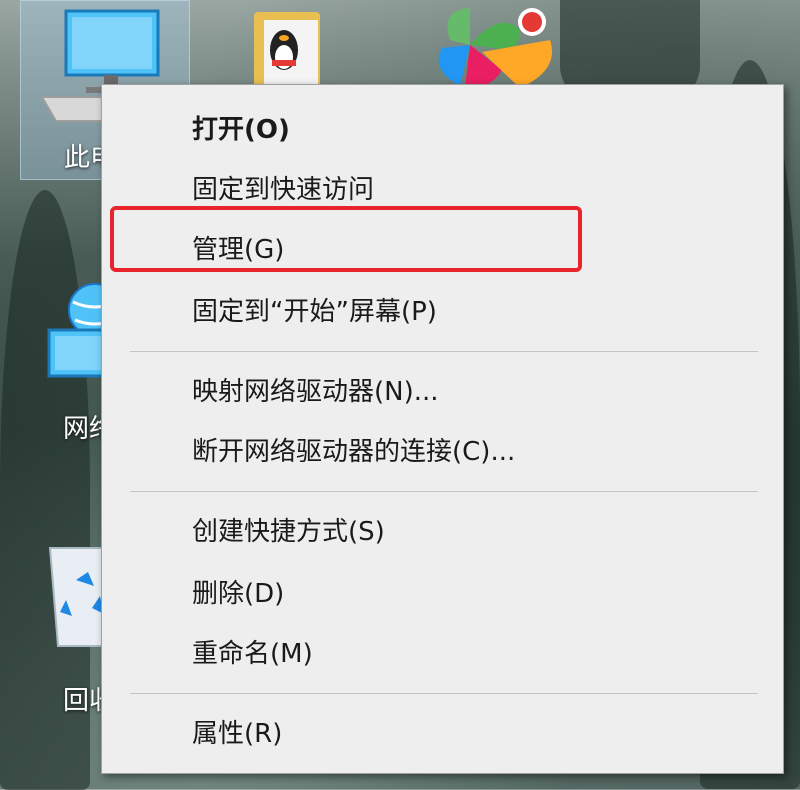  Describe the element at coordinates (442, 654) in the screenshot. I see `menu-item-rename: 重命名(M)` at that location.